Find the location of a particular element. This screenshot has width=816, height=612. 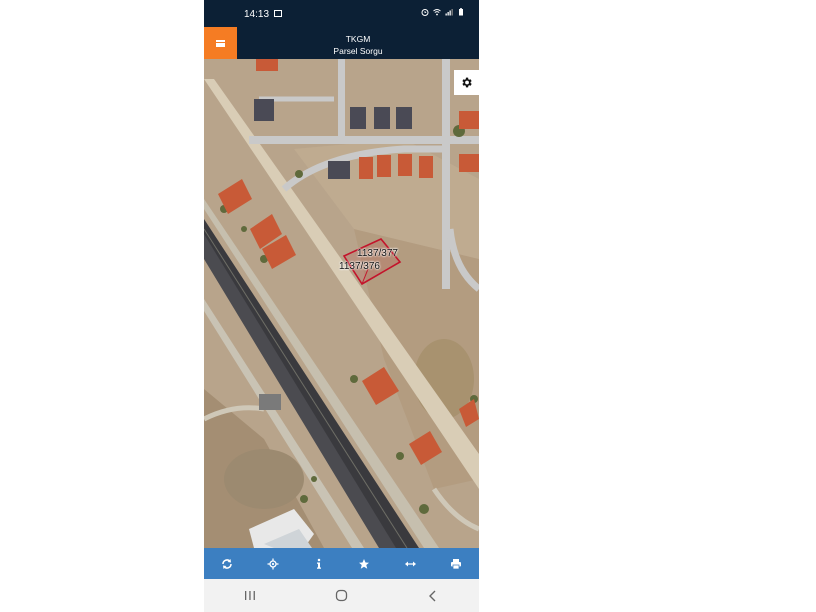

app-title-line2: Parsel Sorgu is located at coordinates (358, 51).